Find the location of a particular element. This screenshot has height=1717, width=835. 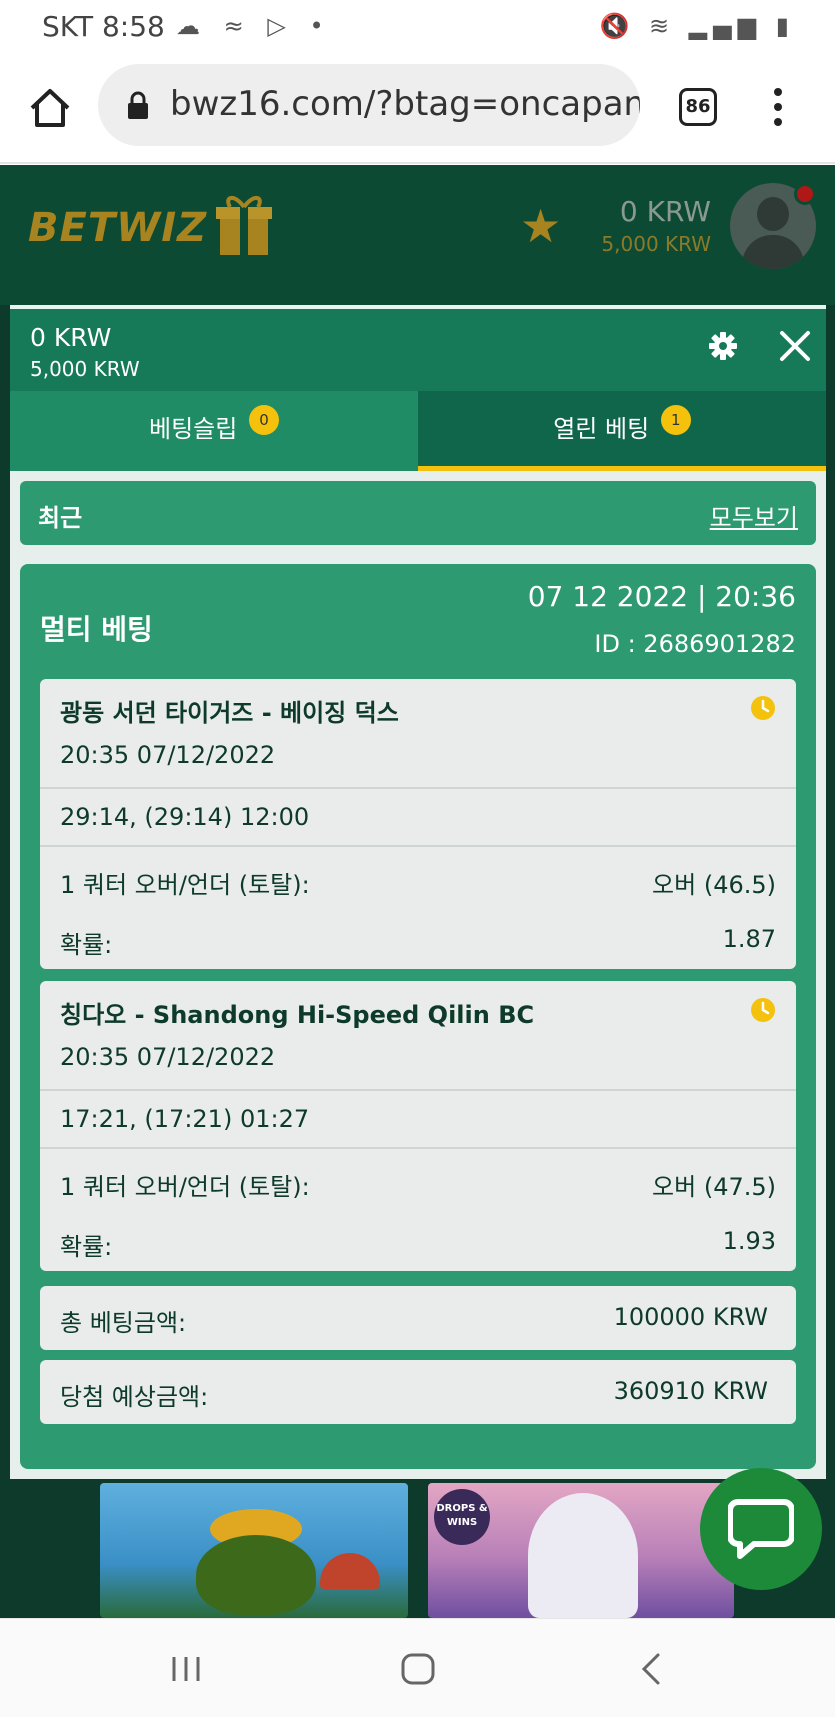

game-tile-zeus: DROPS & WINS is located at coordinates (581, 1550).